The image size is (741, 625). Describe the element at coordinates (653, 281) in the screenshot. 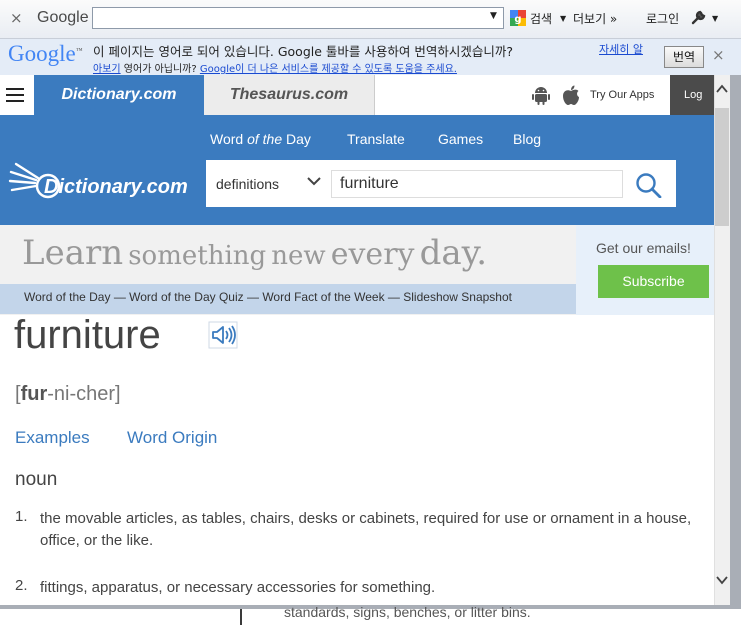

I see `subscribe-button: Subscribe` at that location.